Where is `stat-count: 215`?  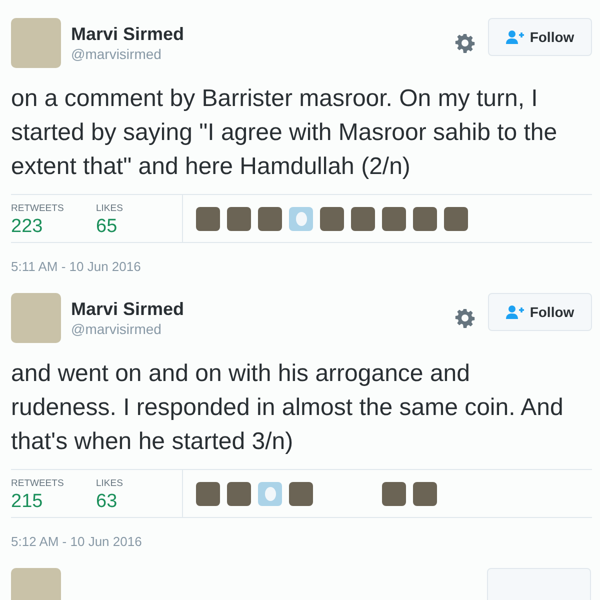
stat-count: 215 is located at coordinates (53, 502).